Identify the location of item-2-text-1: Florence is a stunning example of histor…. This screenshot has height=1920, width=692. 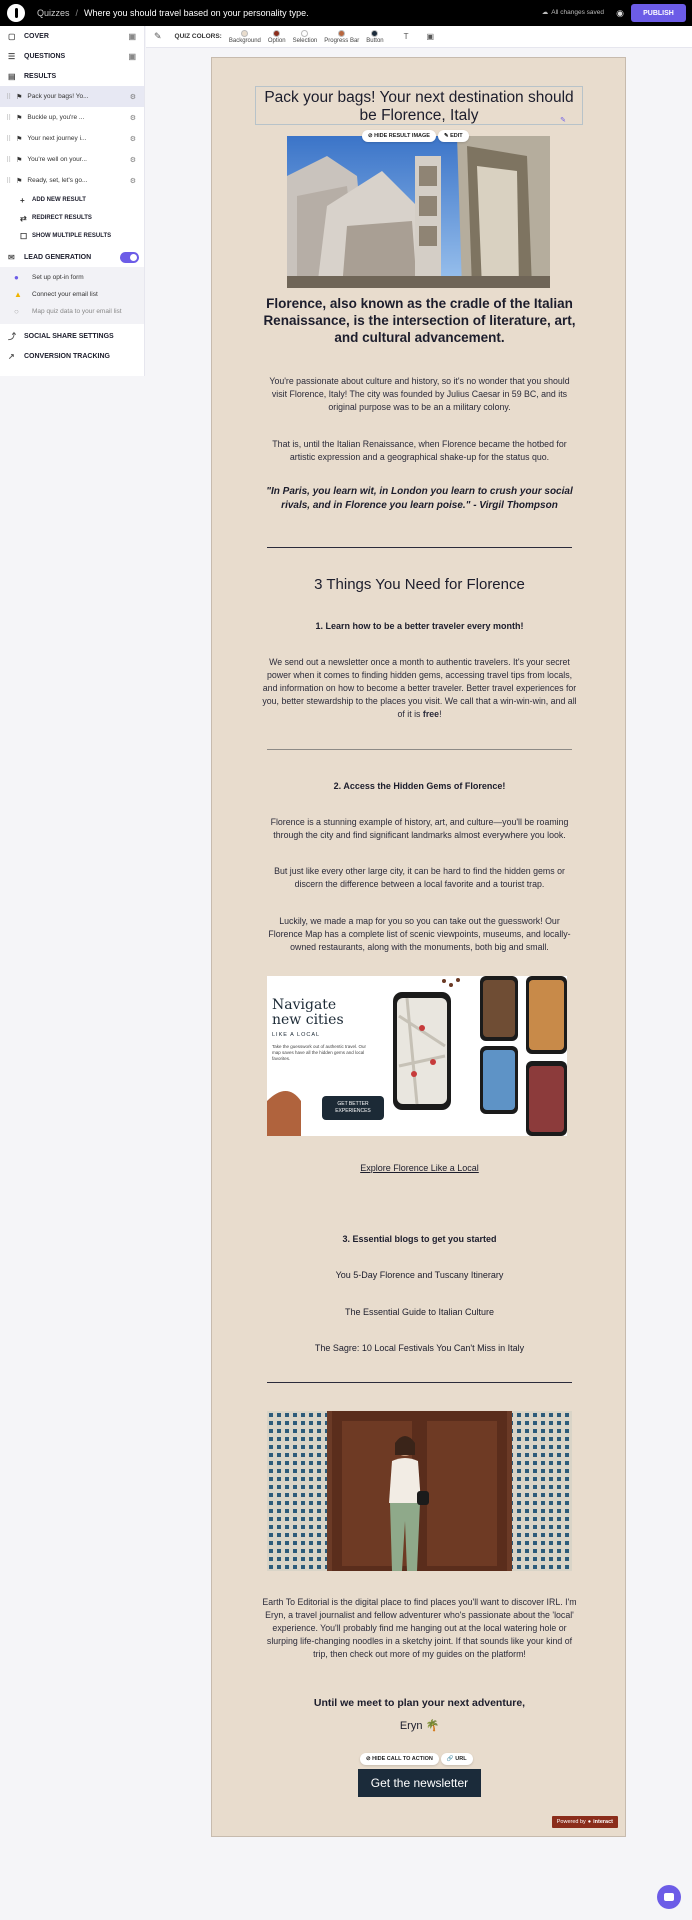
(419, 829).